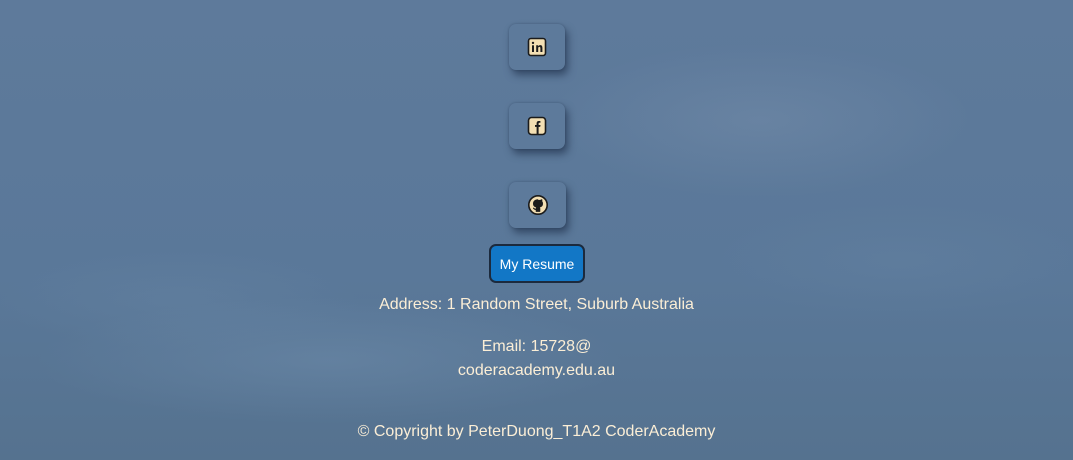 The width and height of the screenshot is (1073, 460). What do you see at coordinates (536, 346) in the screenshot?
I see `email-text-line1: Email: 15728@` at bounding box center [536, 346].